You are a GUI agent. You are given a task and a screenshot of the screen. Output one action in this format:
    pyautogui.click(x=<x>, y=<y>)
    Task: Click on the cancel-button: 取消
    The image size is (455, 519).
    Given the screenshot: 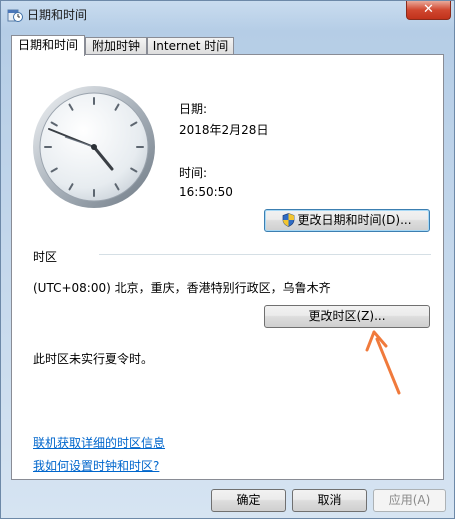 What is the action you would take?
    pyautogui.click(x=329, y=500)
    